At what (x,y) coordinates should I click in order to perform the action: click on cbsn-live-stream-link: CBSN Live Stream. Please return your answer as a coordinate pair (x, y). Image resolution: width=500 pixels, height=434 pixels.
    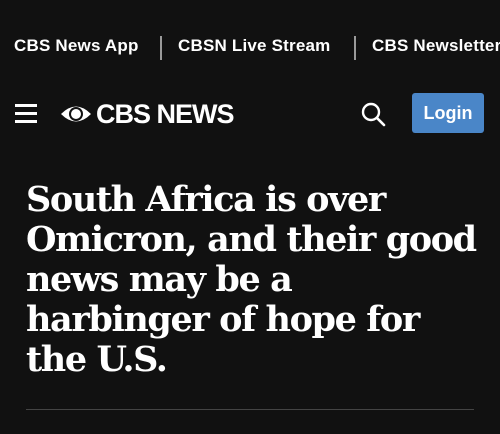
    Looking at the image, I should click on (254, 46).